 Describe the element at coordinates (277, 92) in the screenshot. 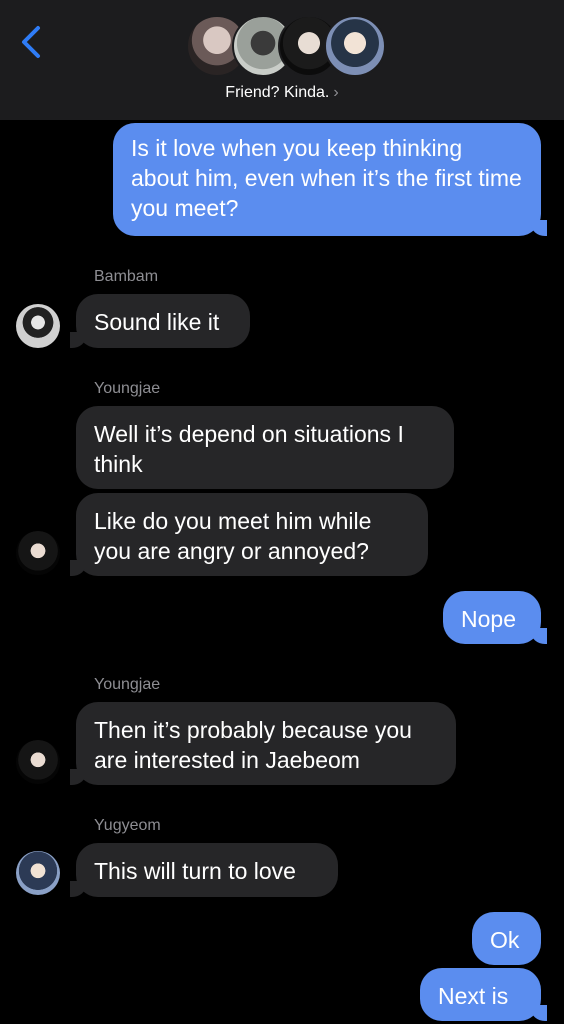

I see `conversation-title-text: Friend? Kinda.` at that location.